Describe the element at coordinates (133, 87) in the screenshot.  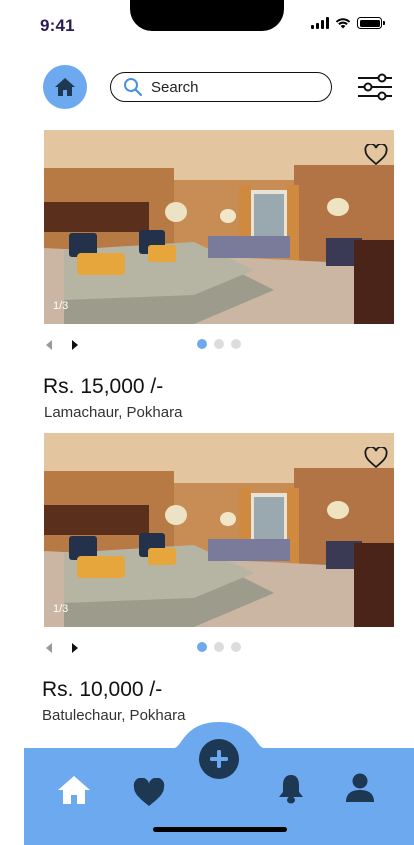
I see `search-icon` at that location.